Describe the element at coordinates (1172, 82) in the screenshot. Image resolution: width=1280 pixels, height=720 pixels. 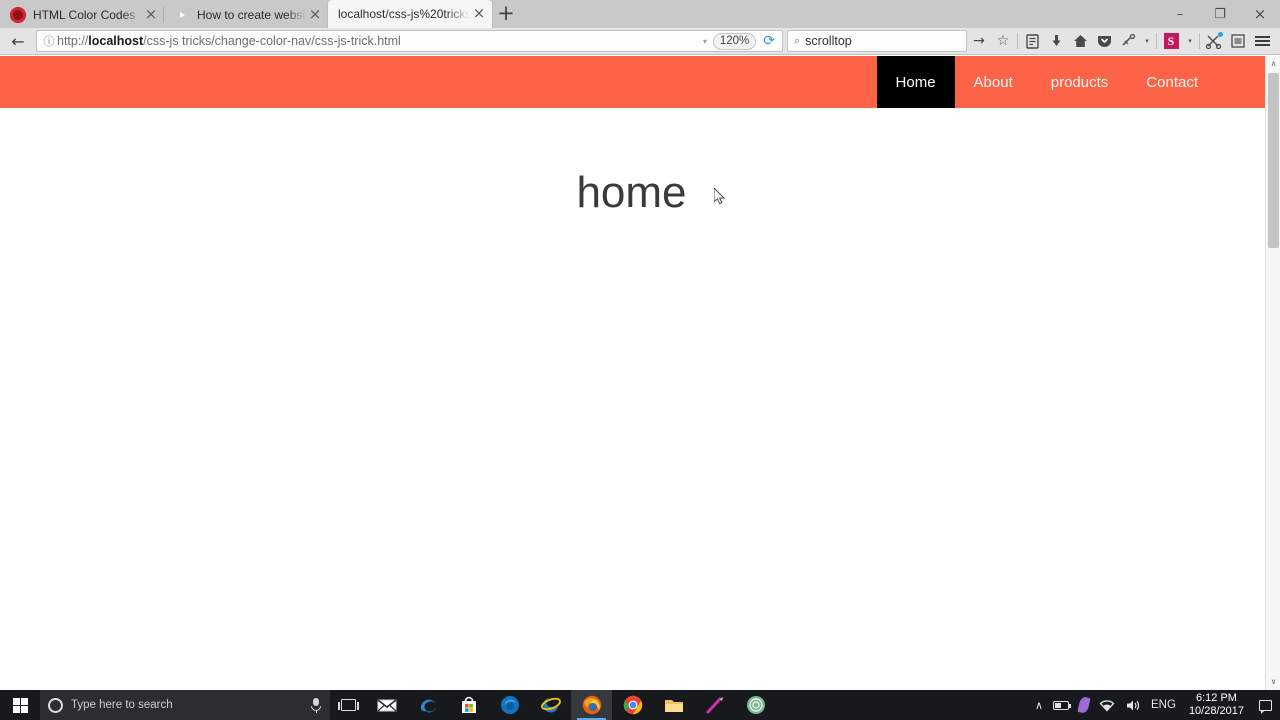
I see `nav-item-contact: Contact` at that location.